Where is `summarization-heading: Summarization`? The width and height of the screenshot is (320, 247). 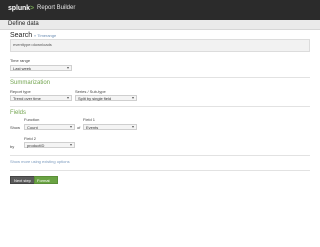 summarization-heading: Summarization is located at coordinates (30, 83).